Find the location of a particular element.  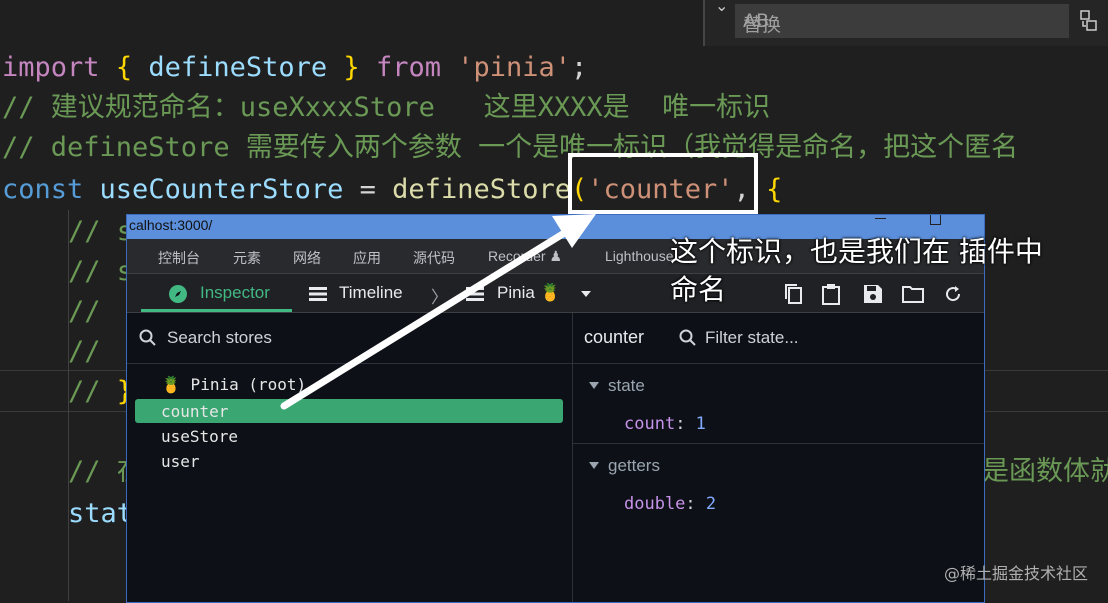

annotation-text: 这个标识，也是我们在 插件中 命名 is located at coordinates (880, 271).